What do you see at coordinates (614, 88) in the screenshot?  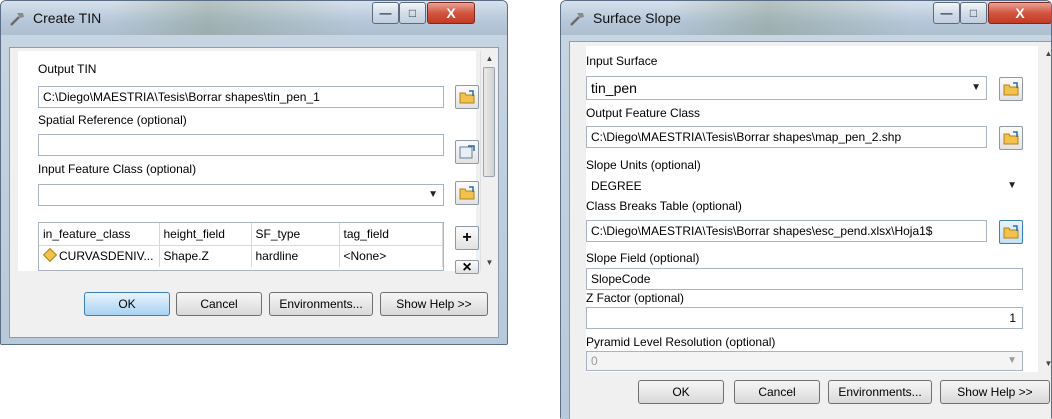 I see `input-surface-value: tin_pen` at bounding box center [614, 88].